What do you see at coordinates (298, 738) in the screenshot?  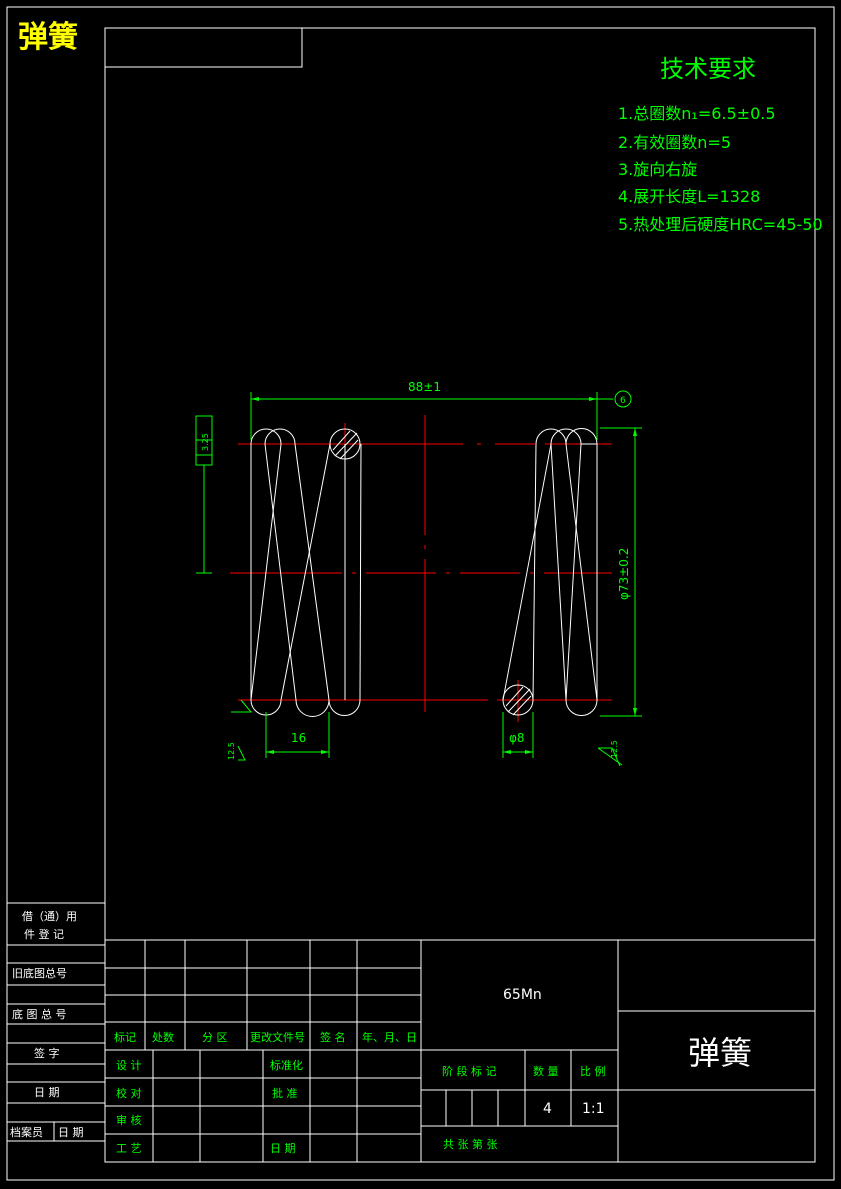 I see `pitch-dimension: 16` at bounding box center [298, 738].